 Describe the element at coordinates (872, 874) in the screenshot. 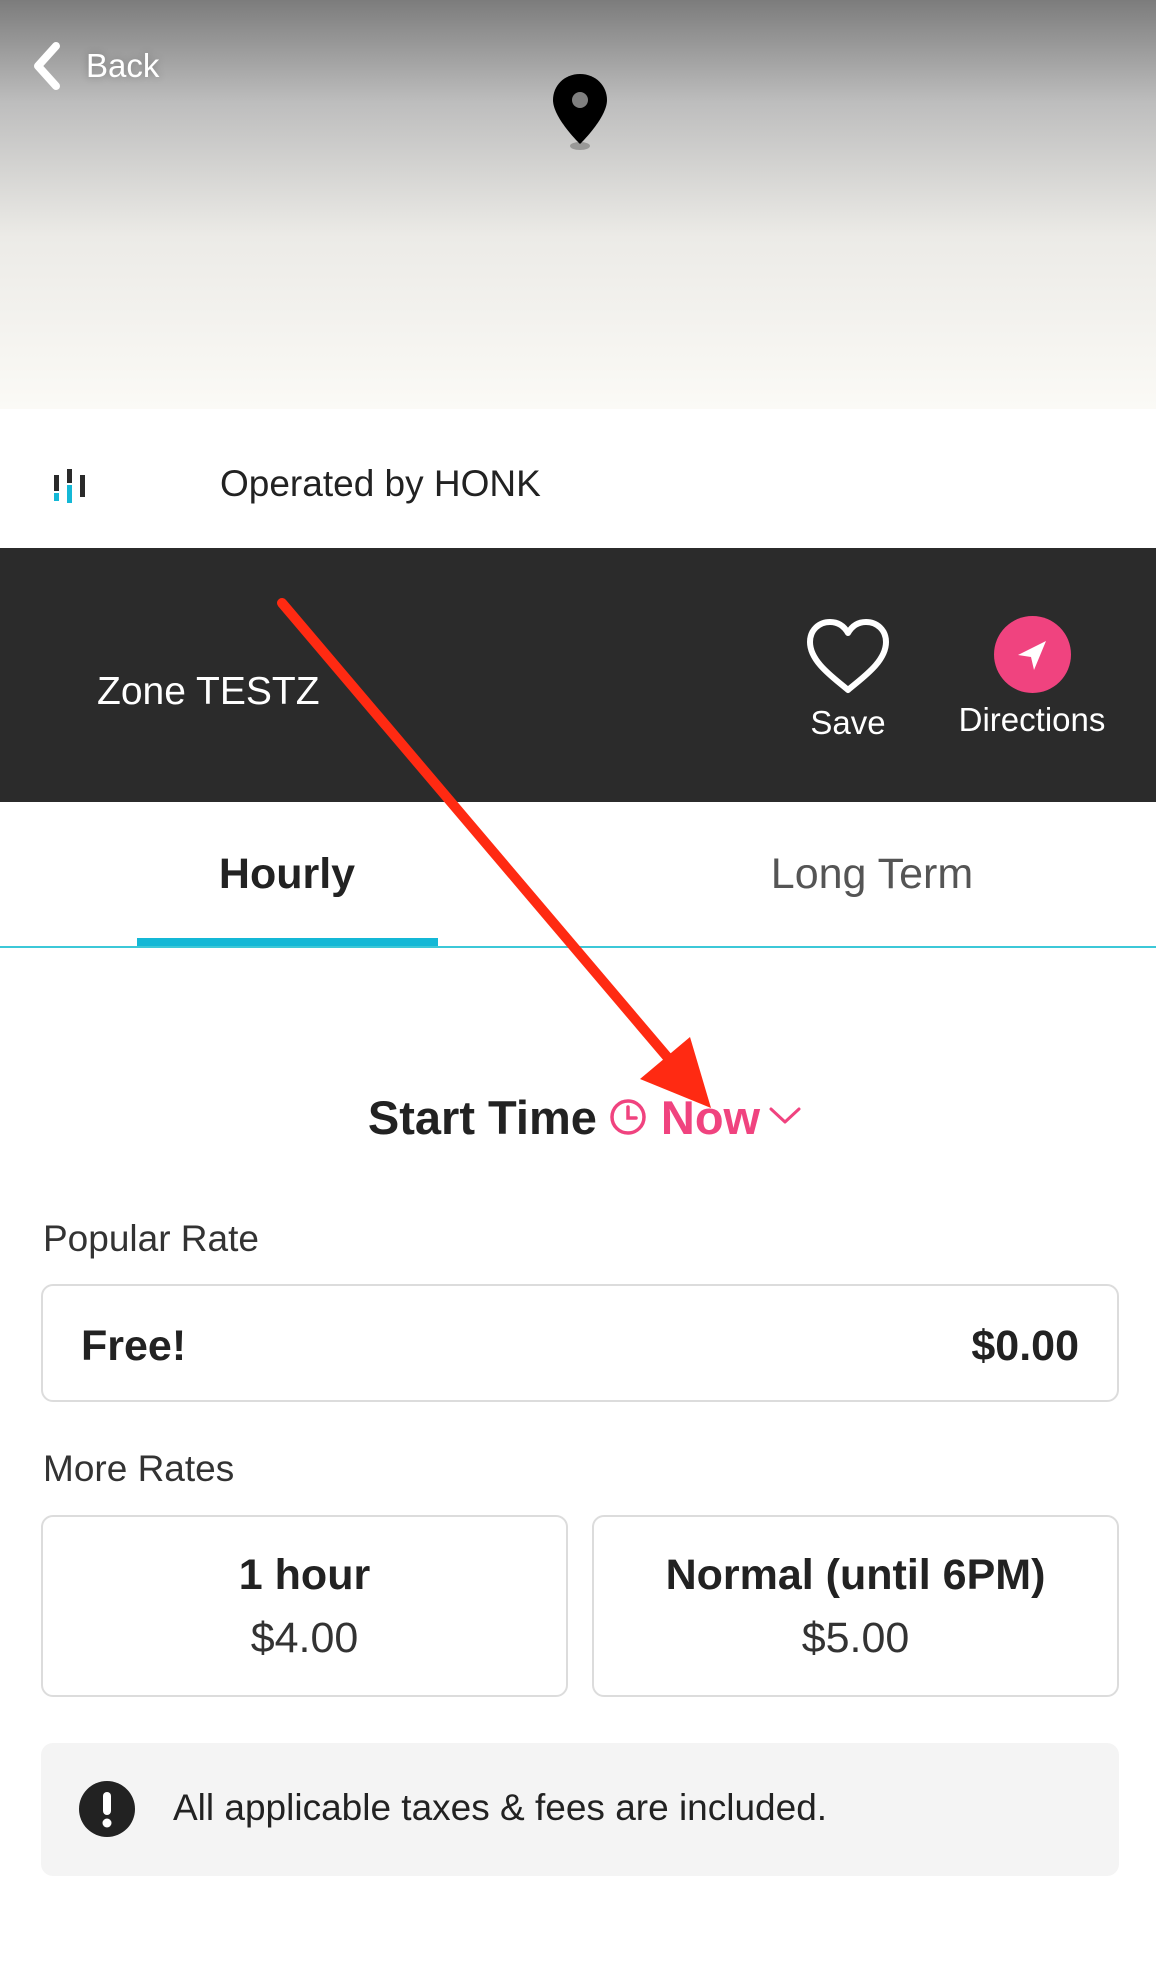

I see `tab-long-term: Long Term` at that location.